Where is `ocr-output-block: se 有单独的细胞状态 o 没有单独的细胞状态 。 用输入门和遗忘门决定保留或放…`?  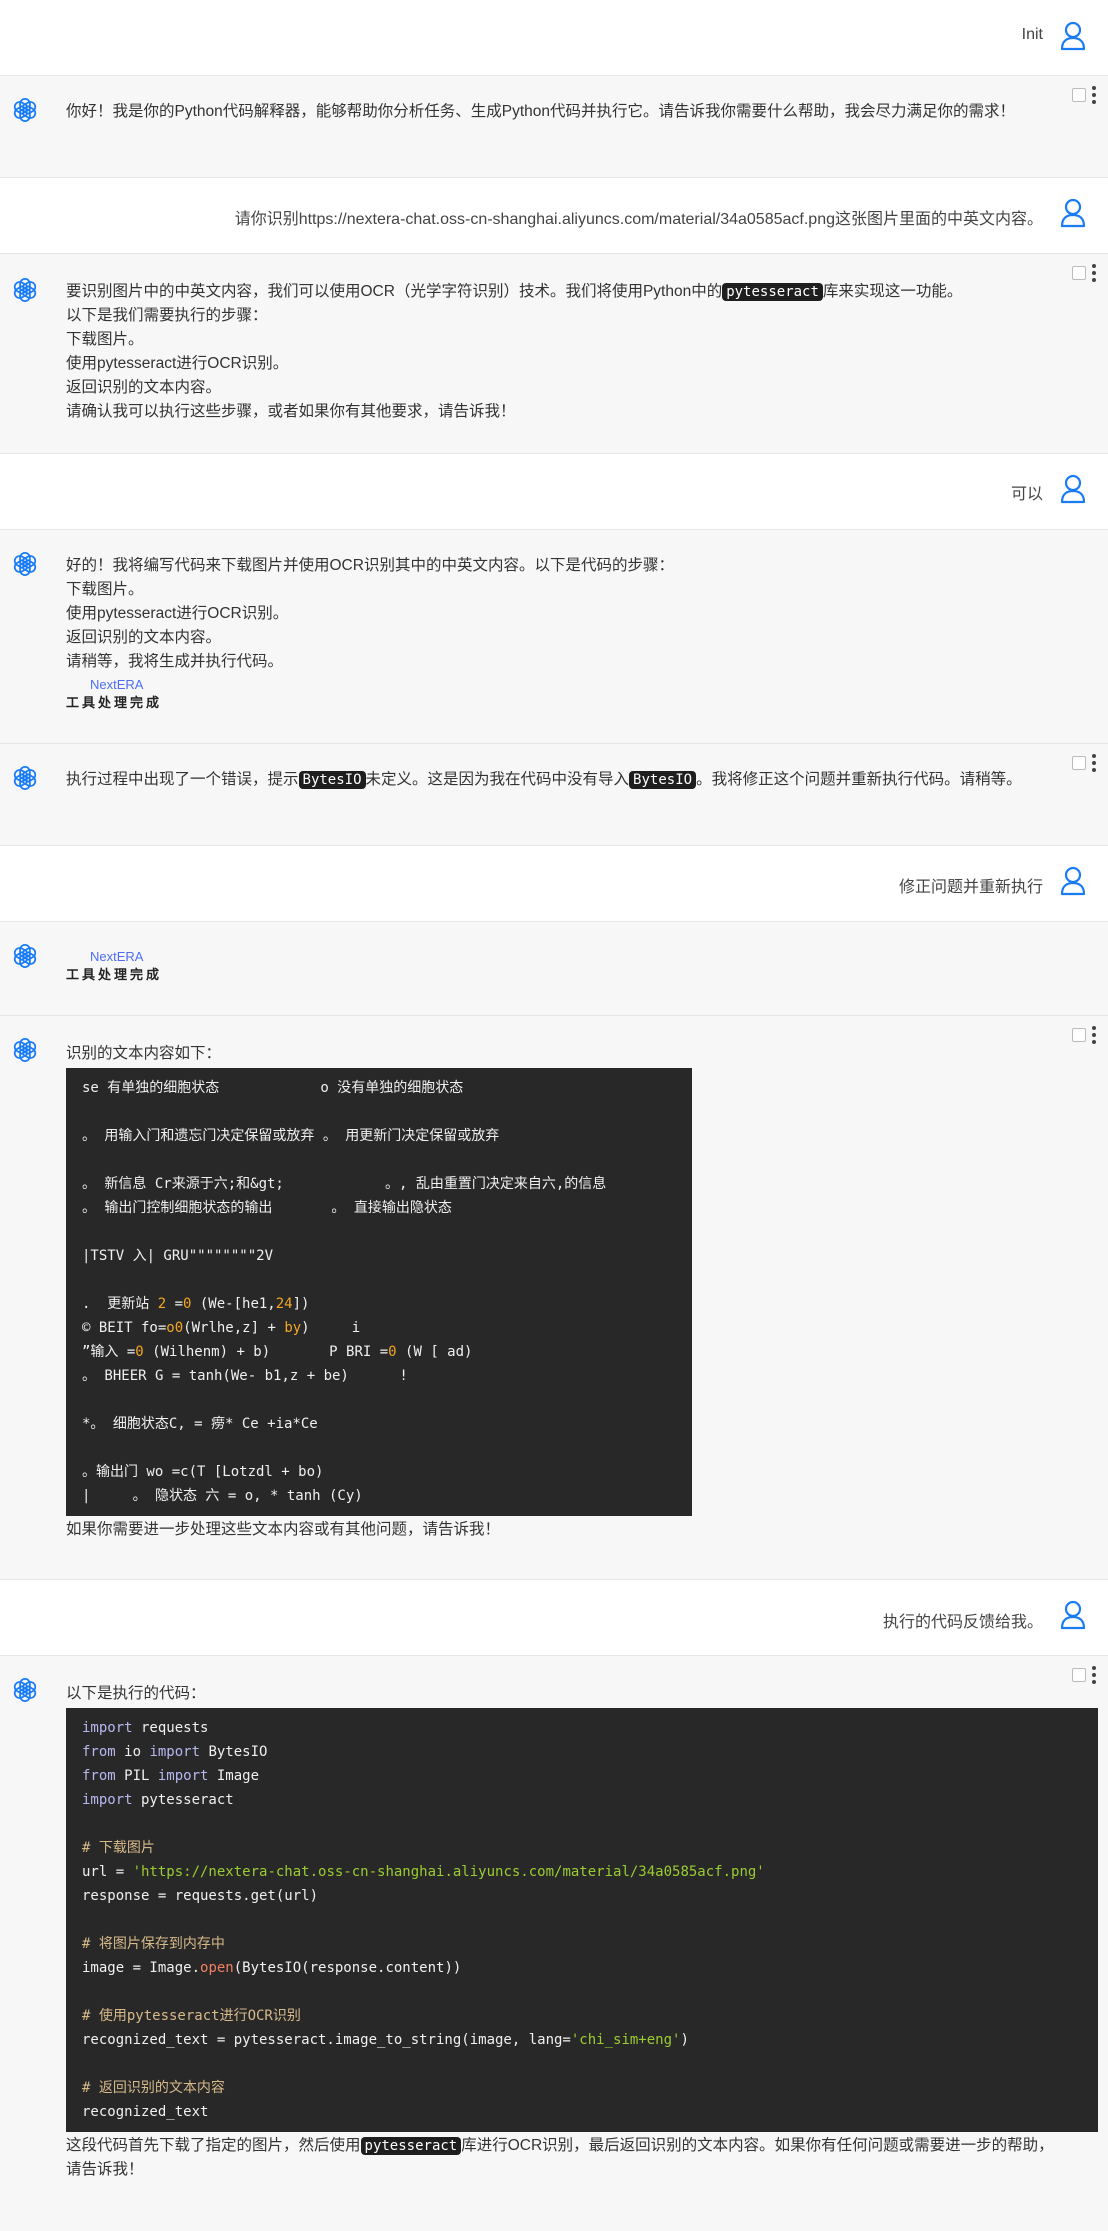 ocr-output-block: se 有单独的细胞状态 o 没有单独的细胞状态 。 用输入门和遗忘门决定保留或放… is located at coordinates (379, 1292).